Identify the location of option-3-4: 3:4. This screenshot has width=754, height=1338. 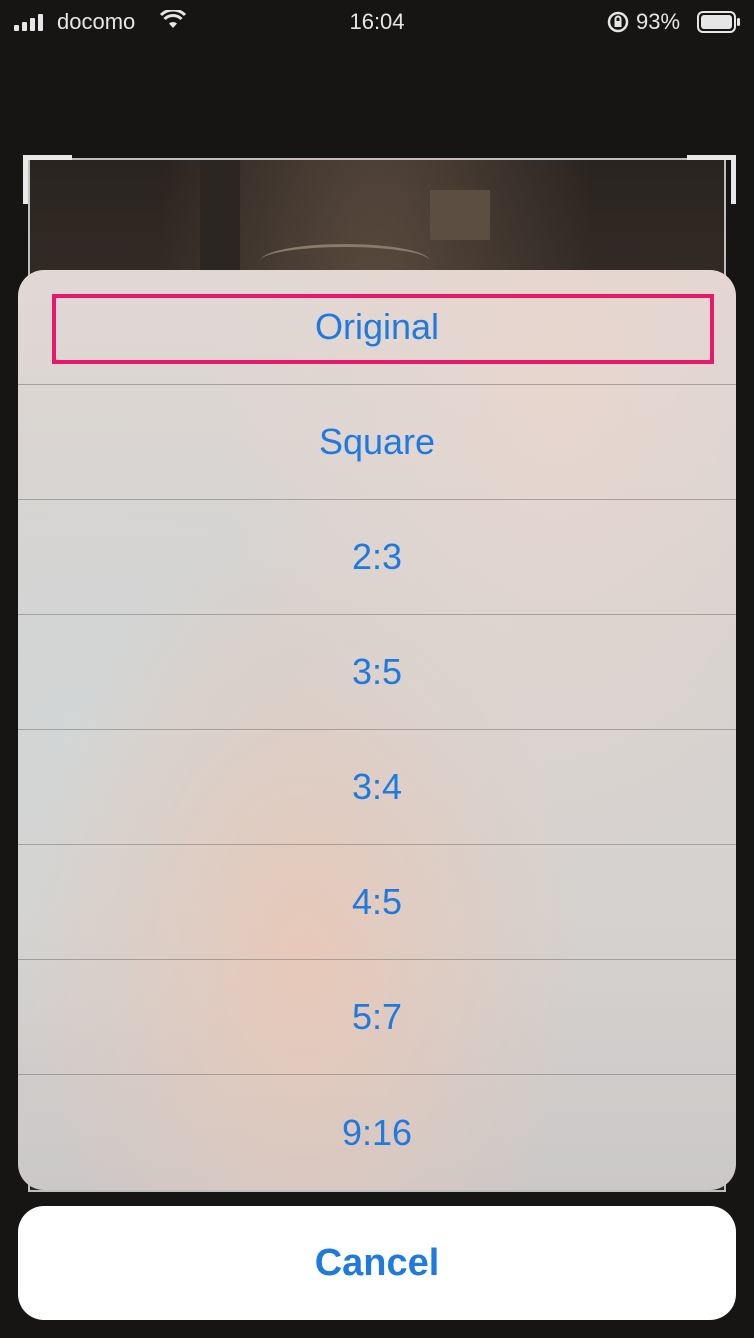
(377, 787).